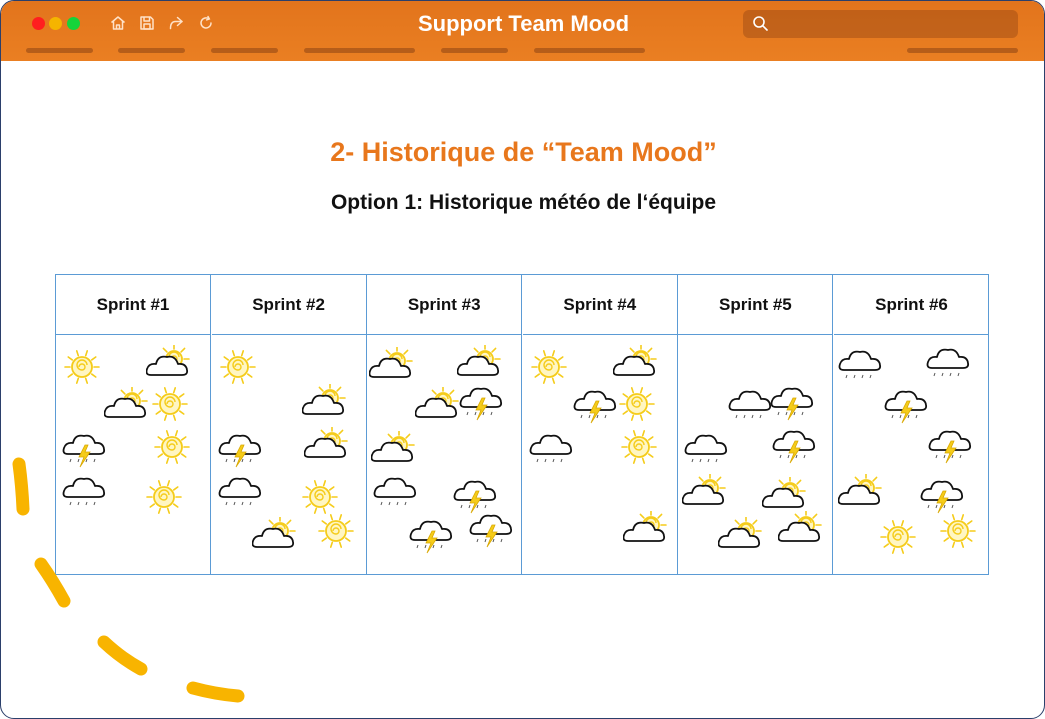 Image resolution: width=1045 pixels, height=719 pixels. What do you see at coordinates (880, 24) in the screenshot?
I see `search-field` at bounding box center [880, 24].